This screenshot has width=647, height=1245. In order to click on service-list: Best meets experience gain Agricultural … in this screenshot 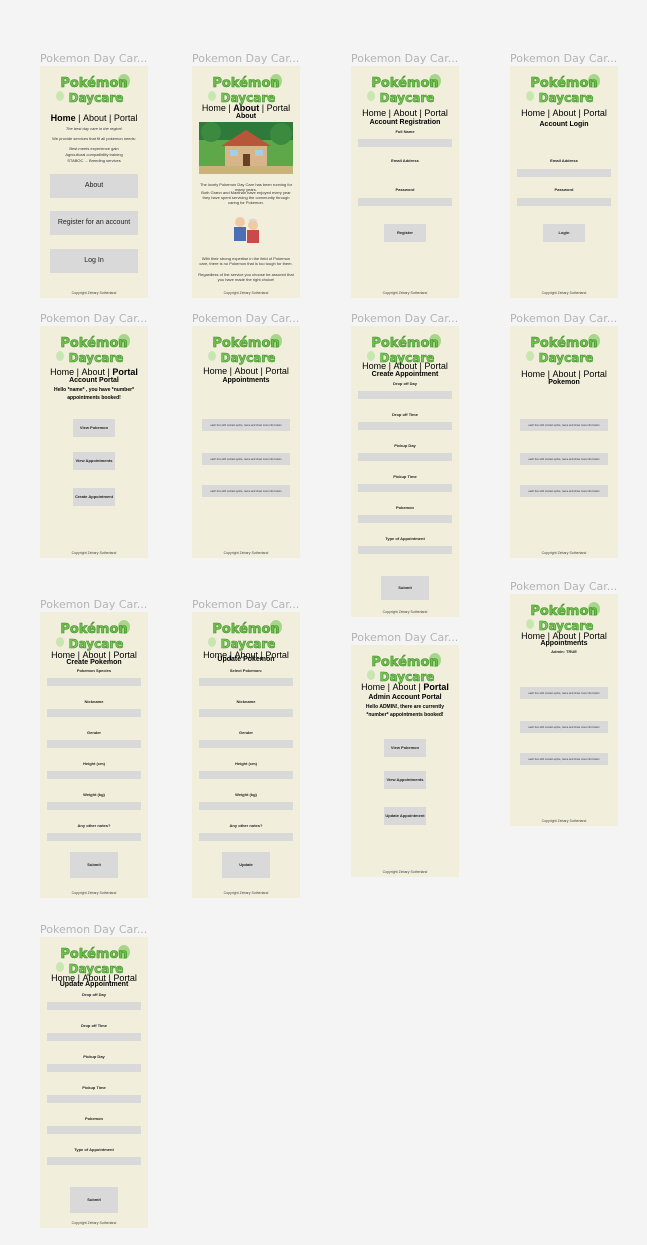, I will do `click(94, 155)`.